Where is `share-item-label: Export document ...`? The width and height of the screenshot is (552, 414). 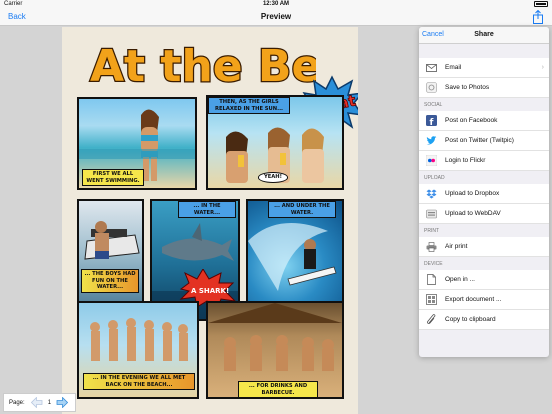
share-item-label: Export document ... is located at coordinates (473, 299).